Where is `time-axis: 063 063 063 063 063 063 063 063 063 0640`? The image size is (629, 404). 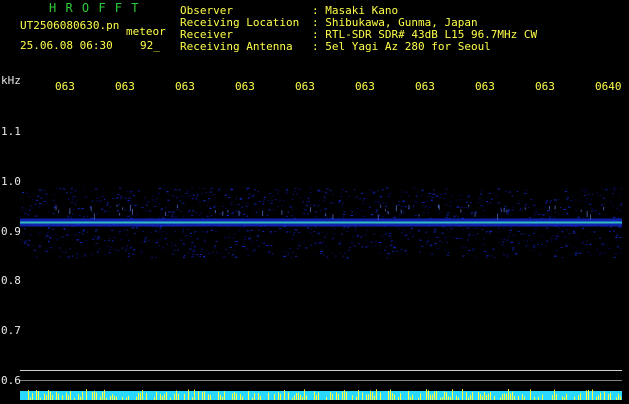 time-axis: 063 063 063 063 063 063 063 063 063 0640 is located at coordinates (314, 87).